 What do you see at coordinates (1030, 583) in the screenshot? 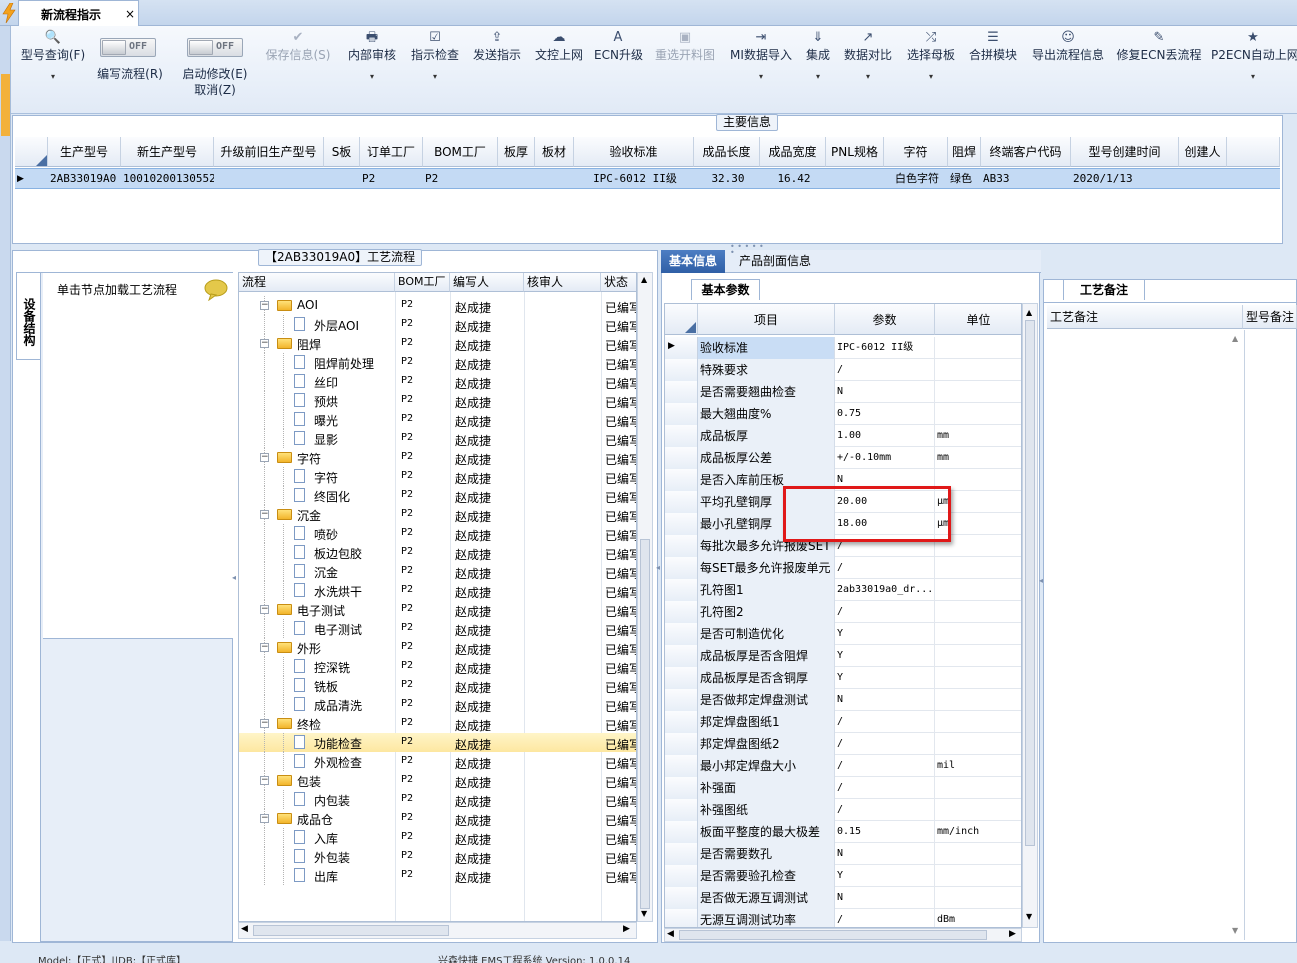
I see `param-vscroll-thumb` at bounding box center [1030, 583].